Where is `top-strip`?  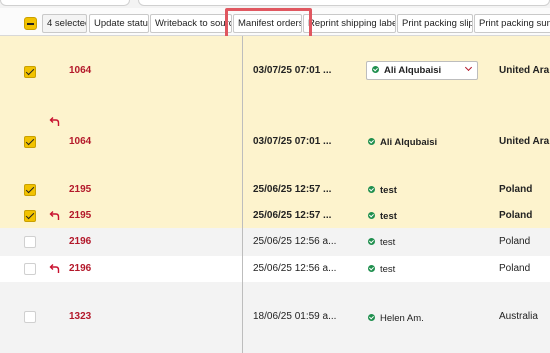 top-strip is located at coordinates (275, 4).